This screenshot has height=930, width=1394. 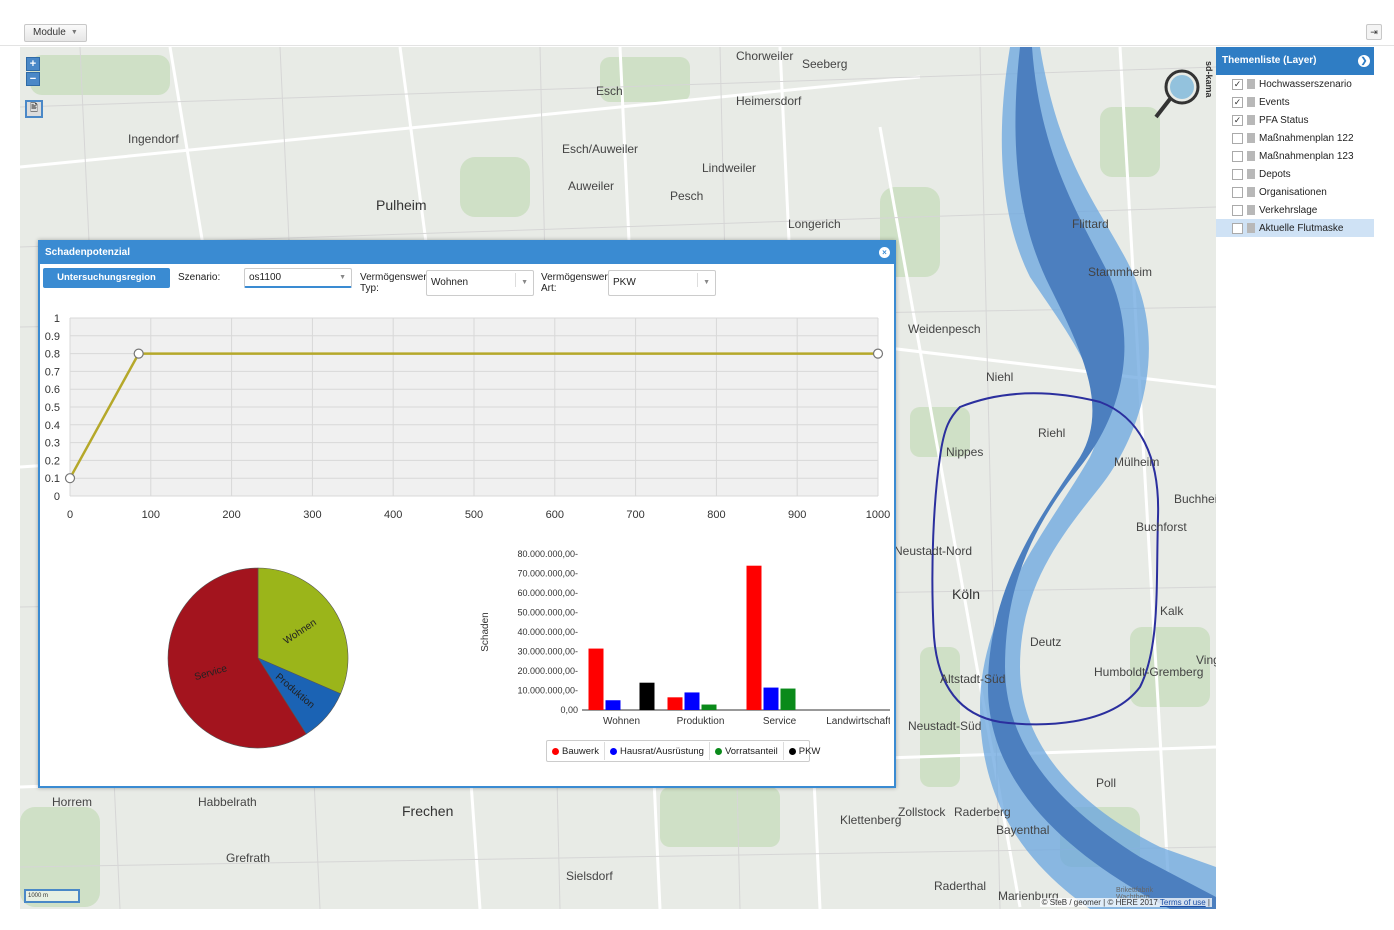 What do you see at coordinates (1149, 672) in the screenshot?
I see `map-place-label: Humboldt-Gremberg` at bounding box center [1149, 672].